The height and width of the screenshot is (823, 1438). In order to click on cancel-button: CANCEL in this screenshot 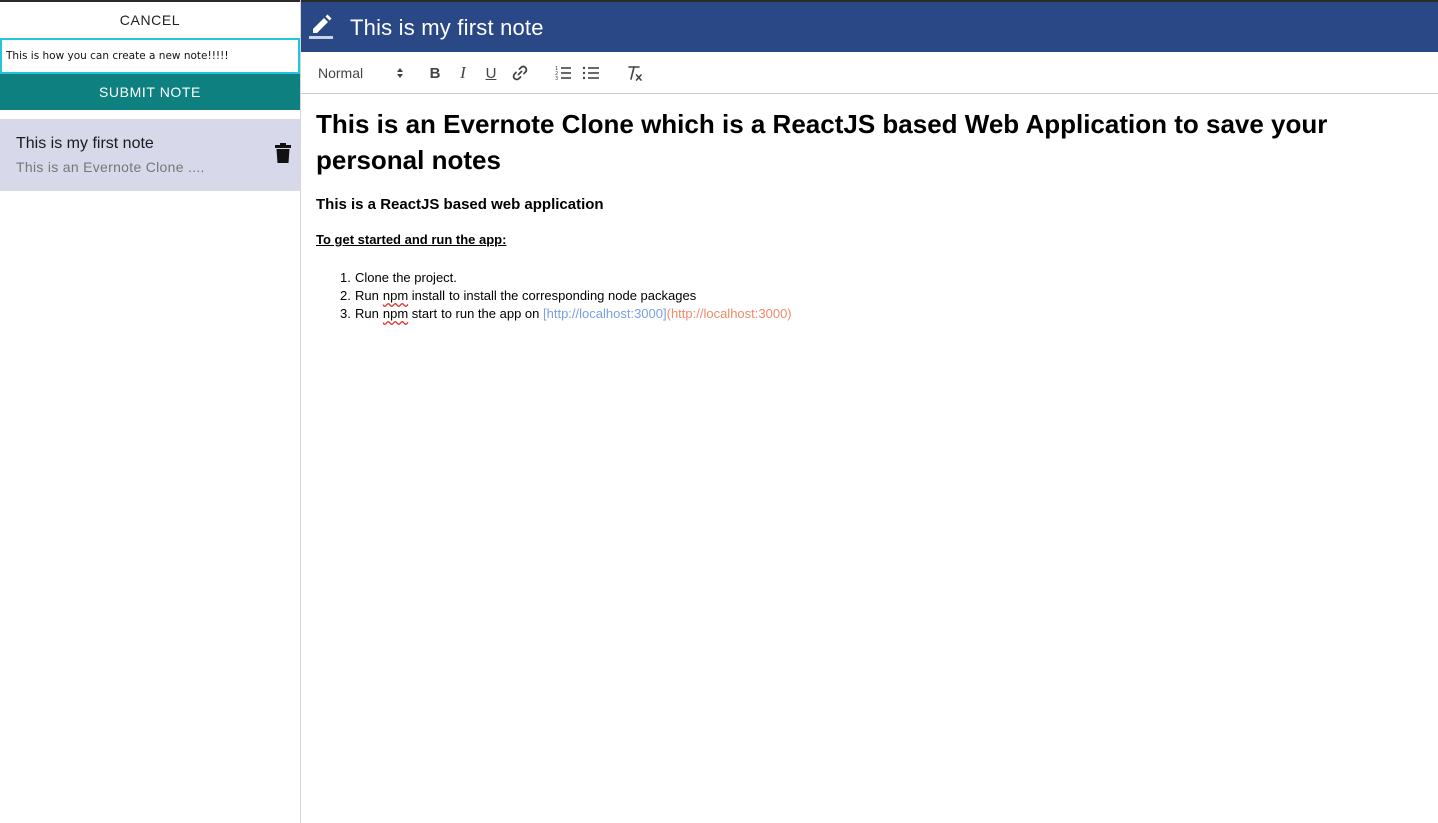, I will do `click(150, 19)`.